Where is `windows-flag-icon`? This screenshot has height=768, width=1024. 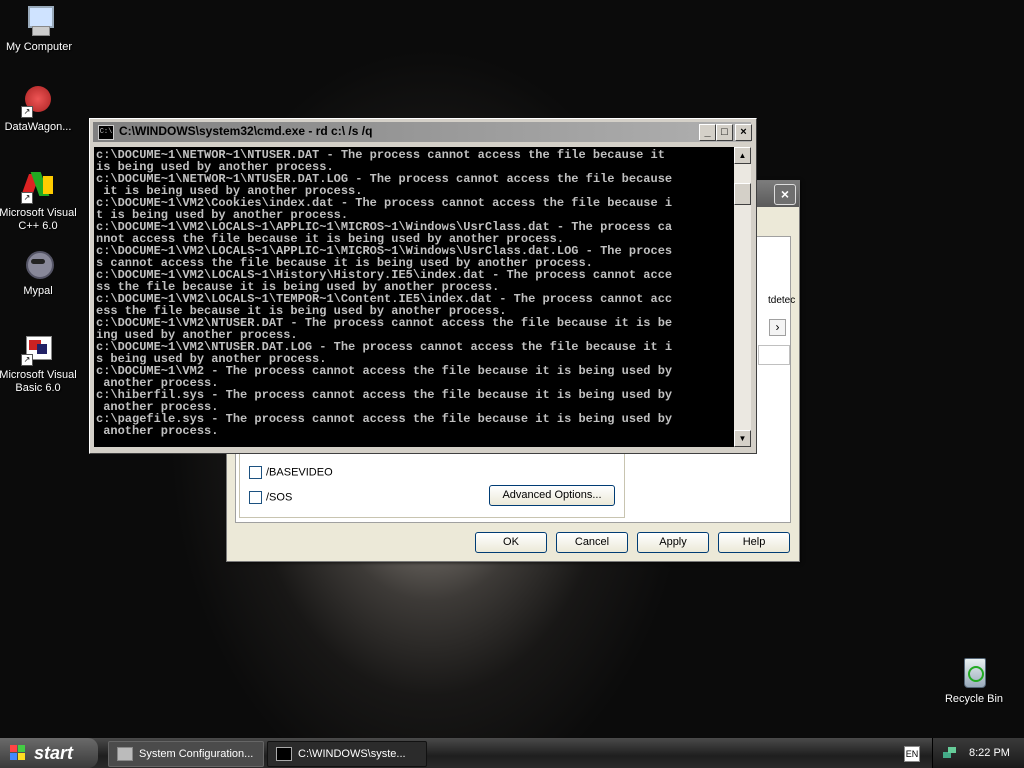 windows-flag-icon is located at coordinates (18, 753).